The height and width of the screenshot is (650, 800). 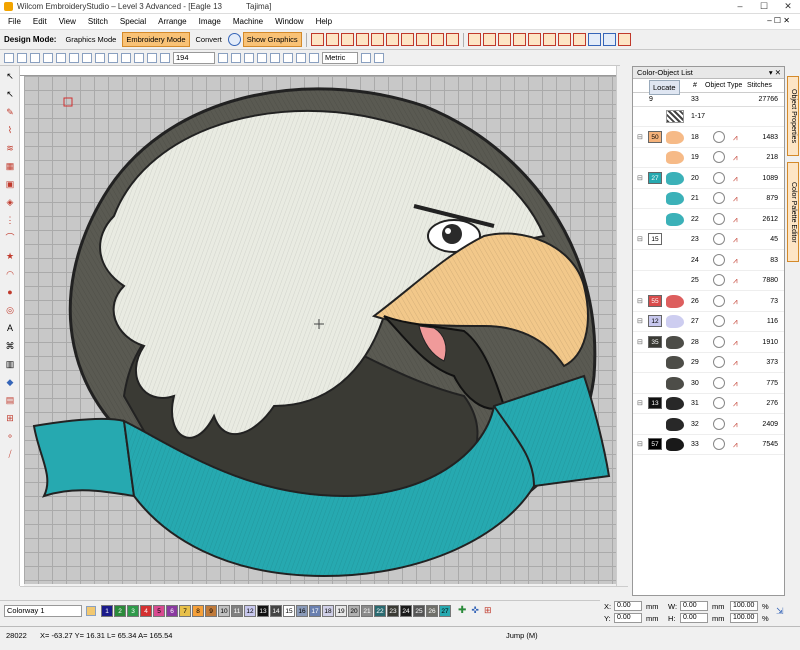 What do you see at coordinates (708, 199) in the screenshot?
I see `object-row: 21 ⩘ 879` at bounding box center [708, 199].